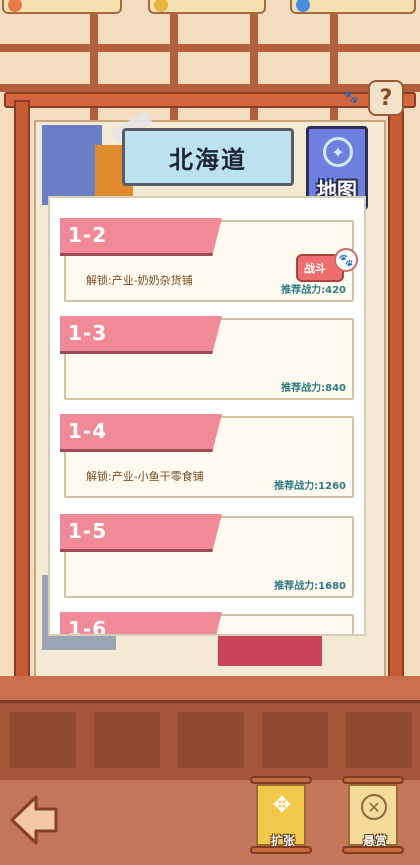 Image resolution: width=420 pixels, height=865 pixels. I want to click on stage-tab: 1-6, so click(141, 624).